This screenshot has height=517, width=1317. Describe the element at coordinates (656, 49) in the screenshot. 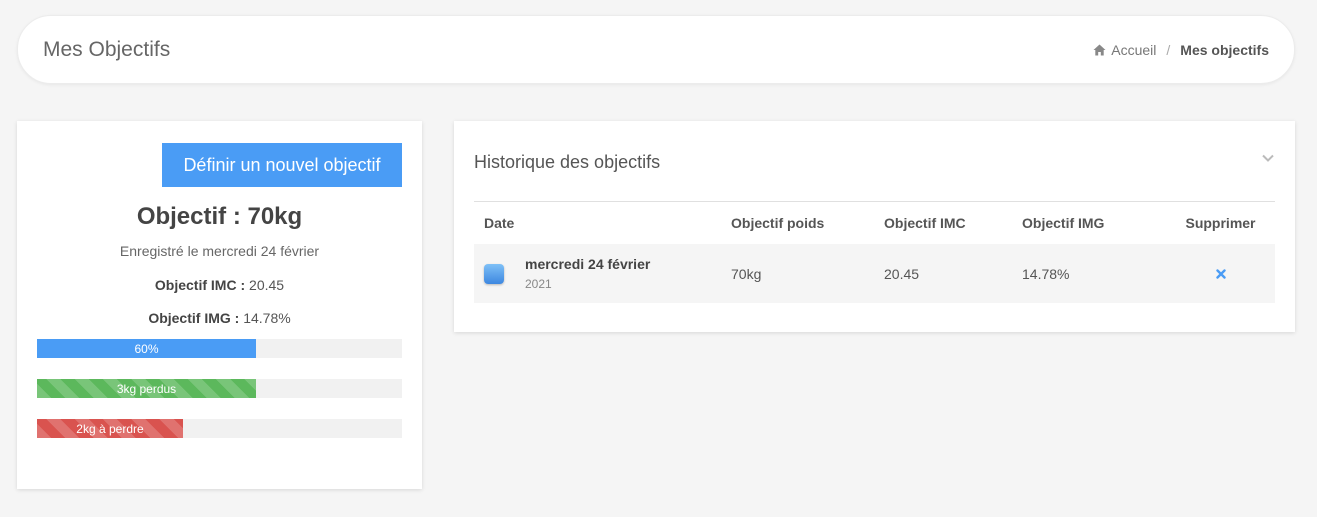

I see `page-header: Mes Objectifs Accueil / Mes objectifs` at that location.